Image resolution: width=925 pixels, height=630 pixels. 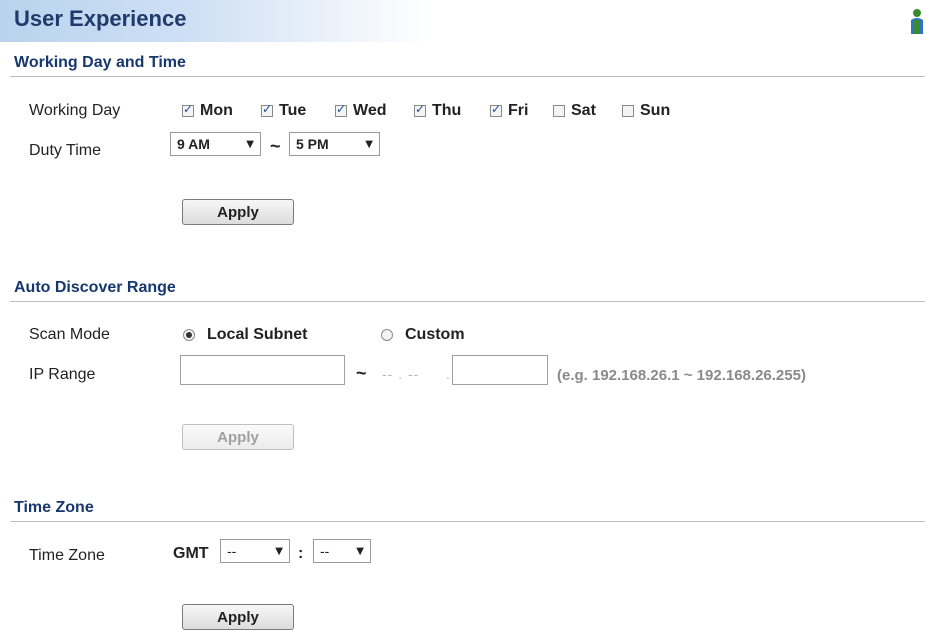 What do you see at coordinates (917, 22) in the screenshot?
I see `user-icon` at bounding box center [917, 22].